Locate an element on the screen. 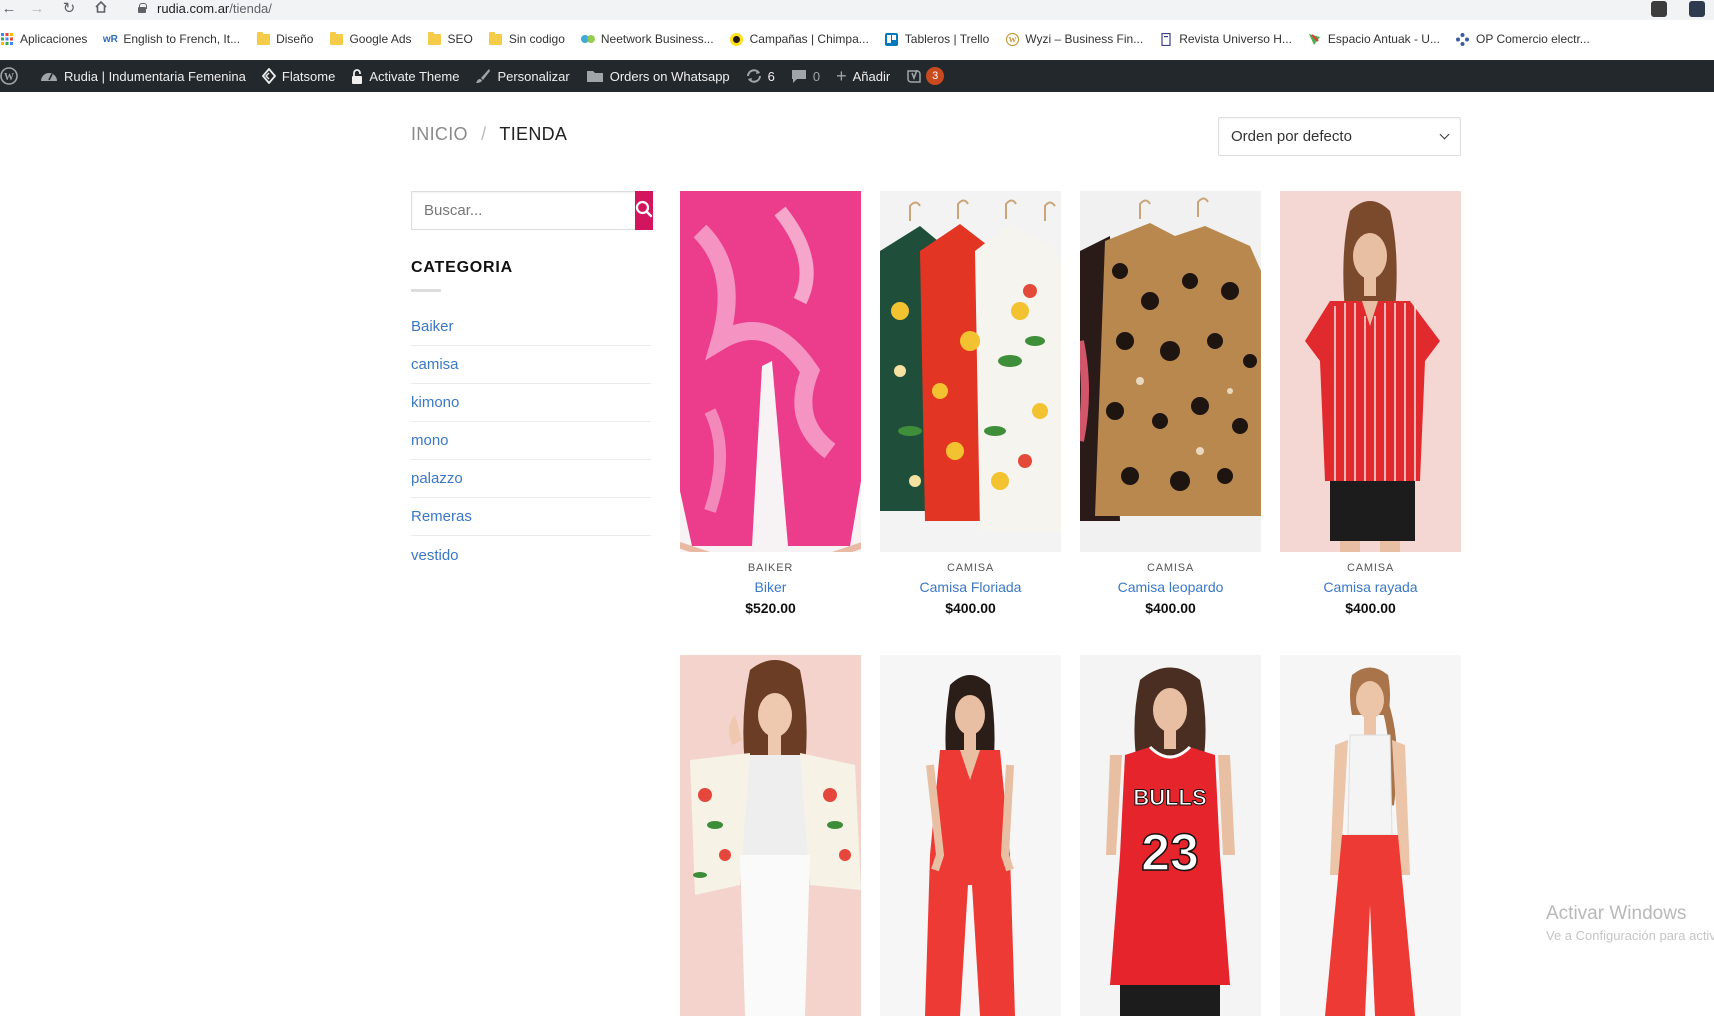  comment-icon is located at coordinates (799, 76).